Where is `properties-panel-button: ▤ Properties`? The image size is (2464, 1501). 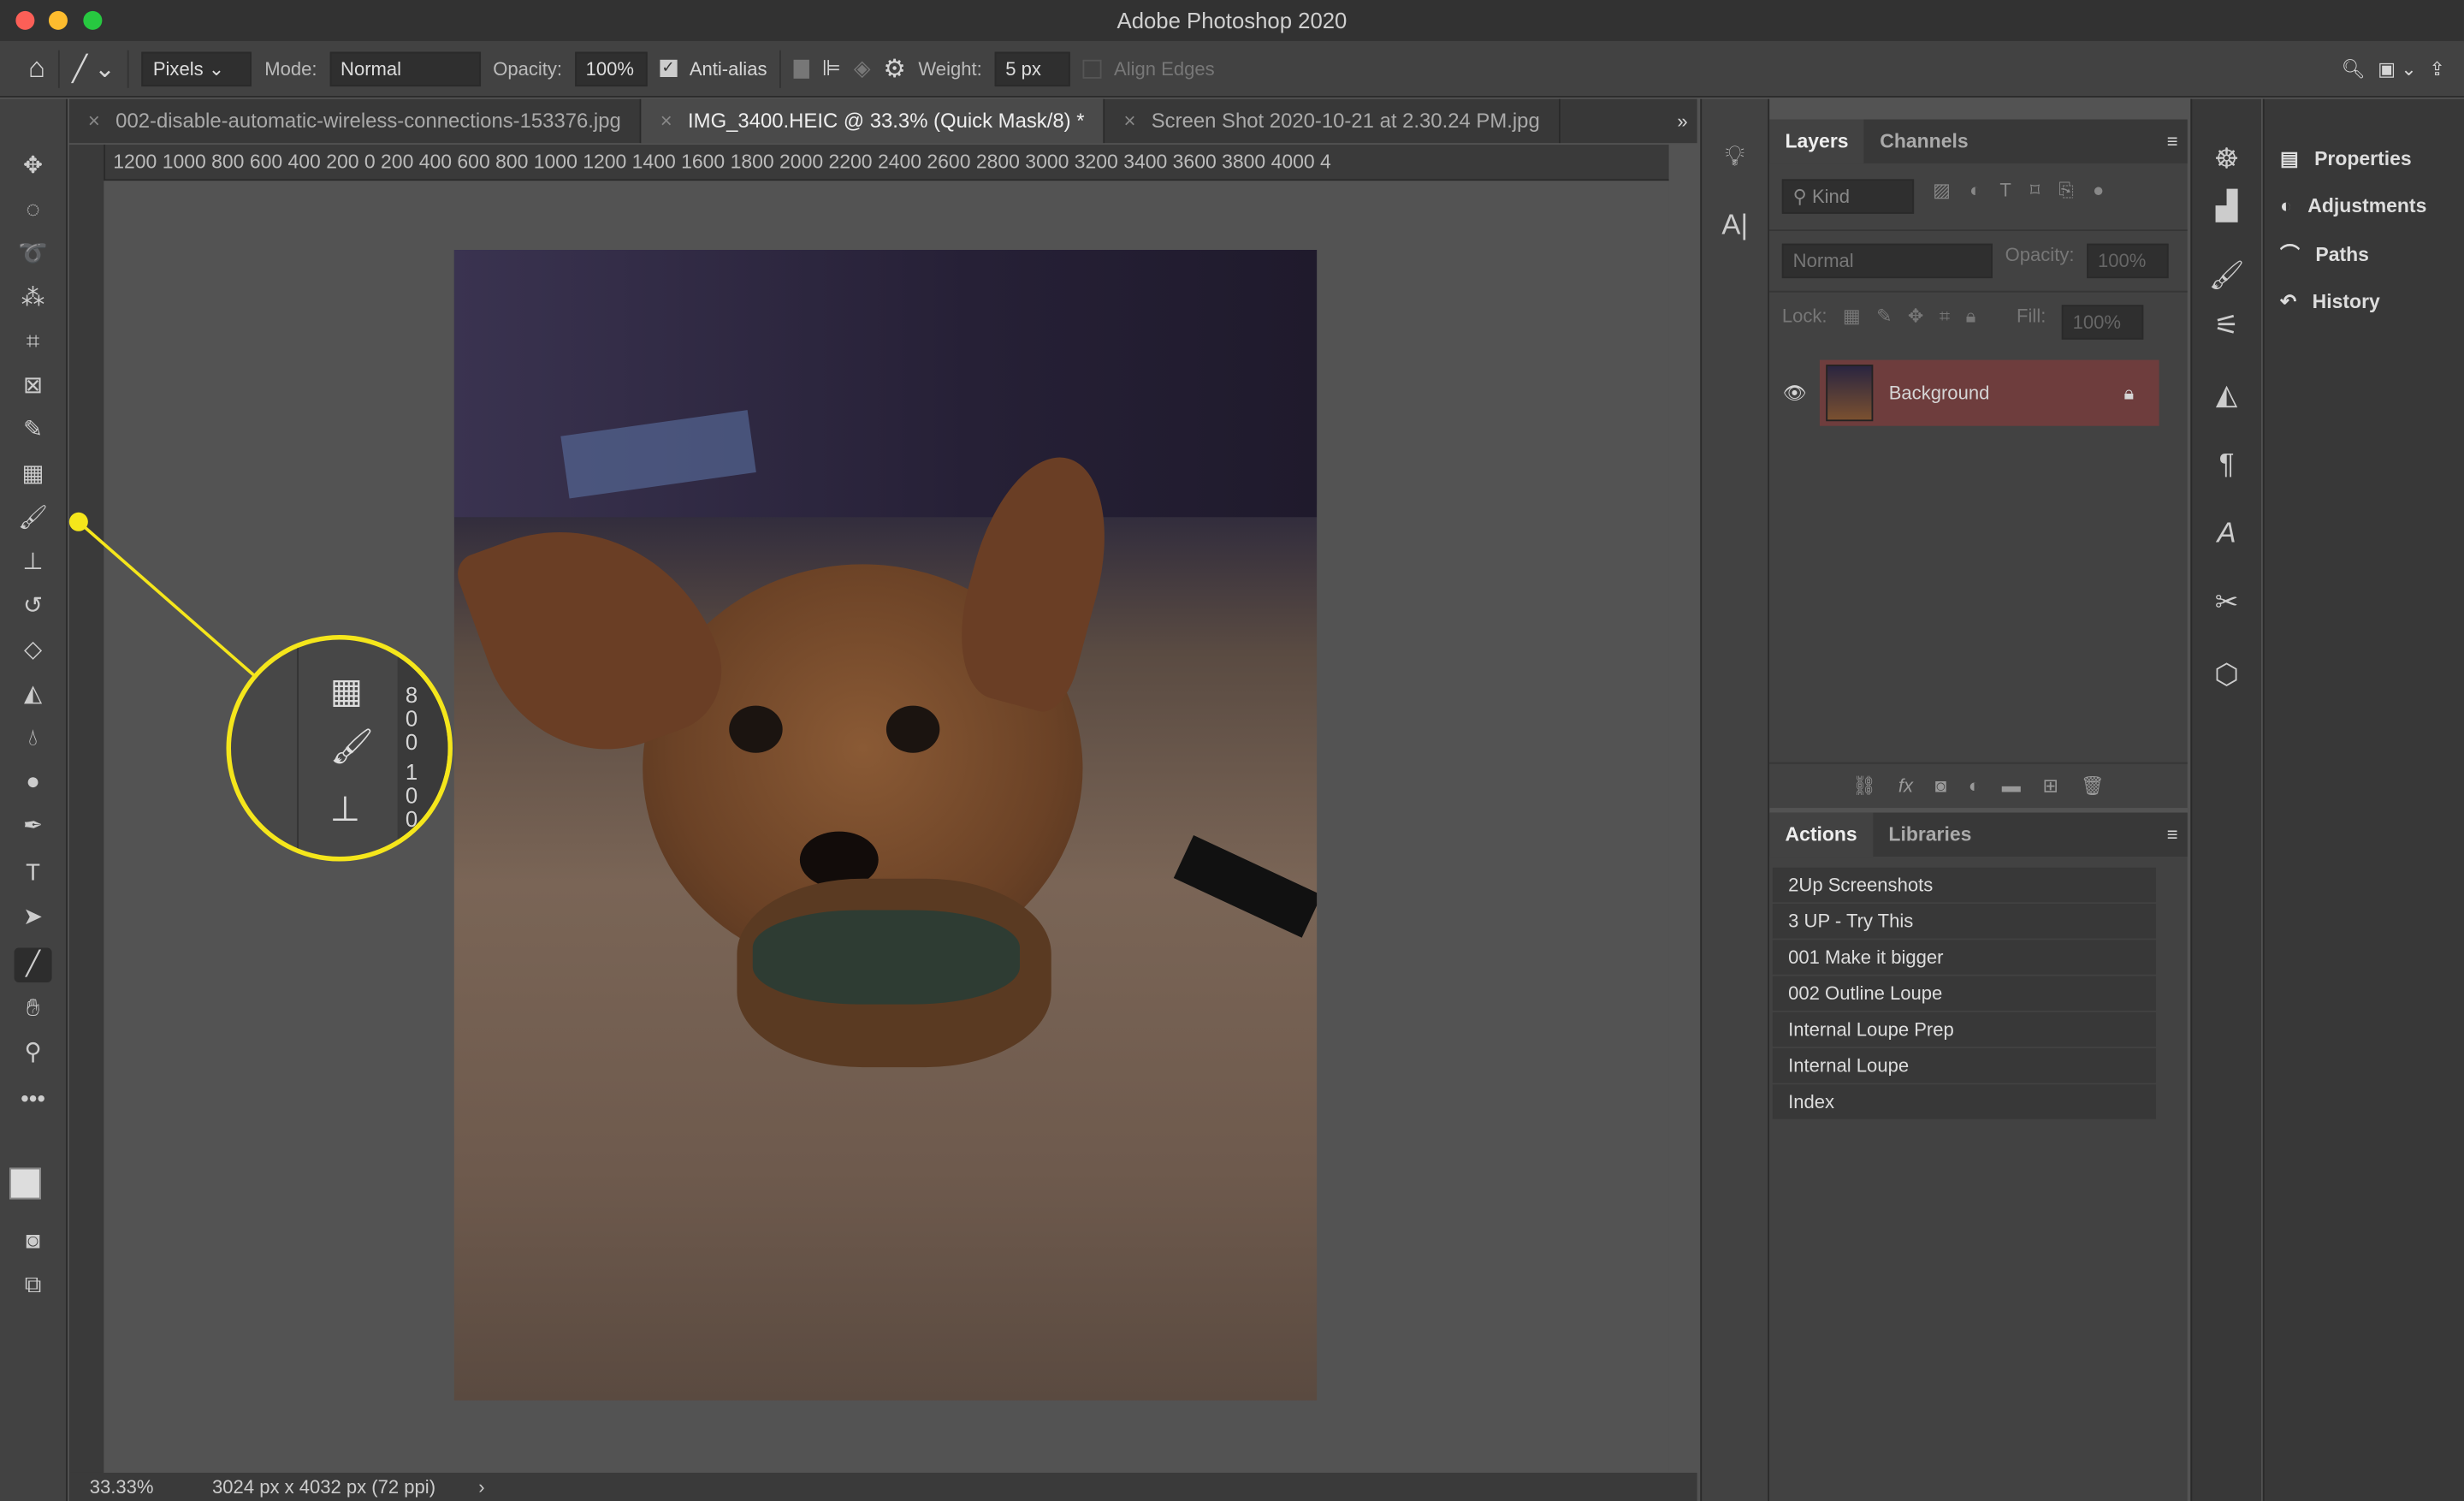 properties-panel-button: ▤ Properties is located at coordinates (2346, 158).